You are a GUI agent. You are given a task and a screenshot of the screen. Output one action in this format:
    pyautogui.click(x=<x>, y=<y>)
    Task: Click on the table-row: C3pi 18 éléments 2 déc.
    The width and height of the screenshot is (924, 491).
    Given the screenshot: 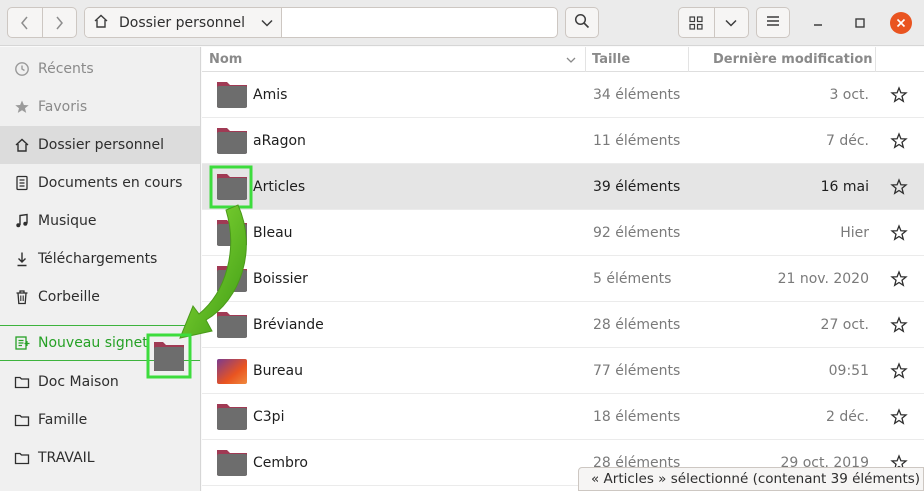 What is the action you would take?
    pyautogui.click(x=563, y=417)
    